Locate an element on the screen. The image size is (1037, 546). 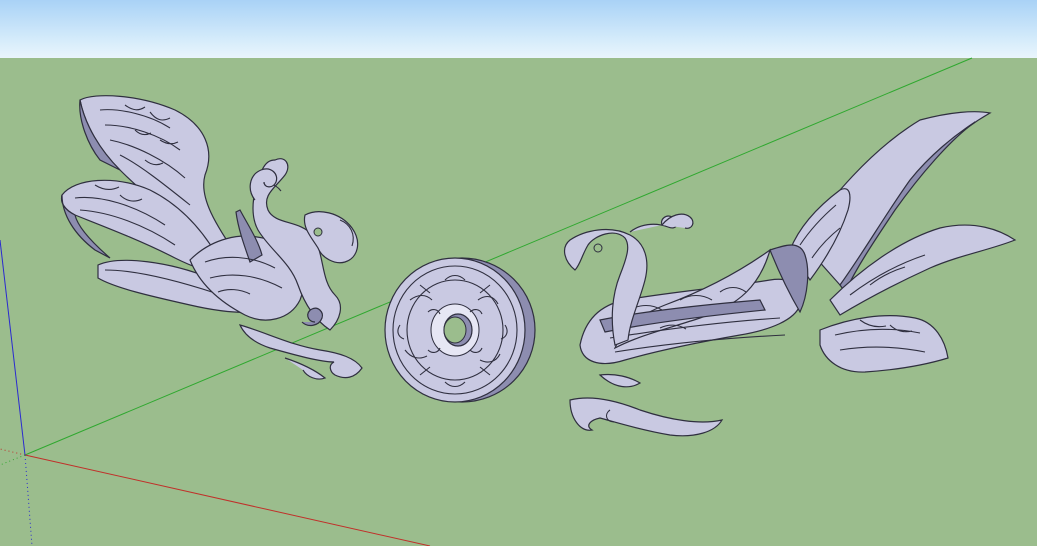
blue-axis is located at coordinates (13, 347).